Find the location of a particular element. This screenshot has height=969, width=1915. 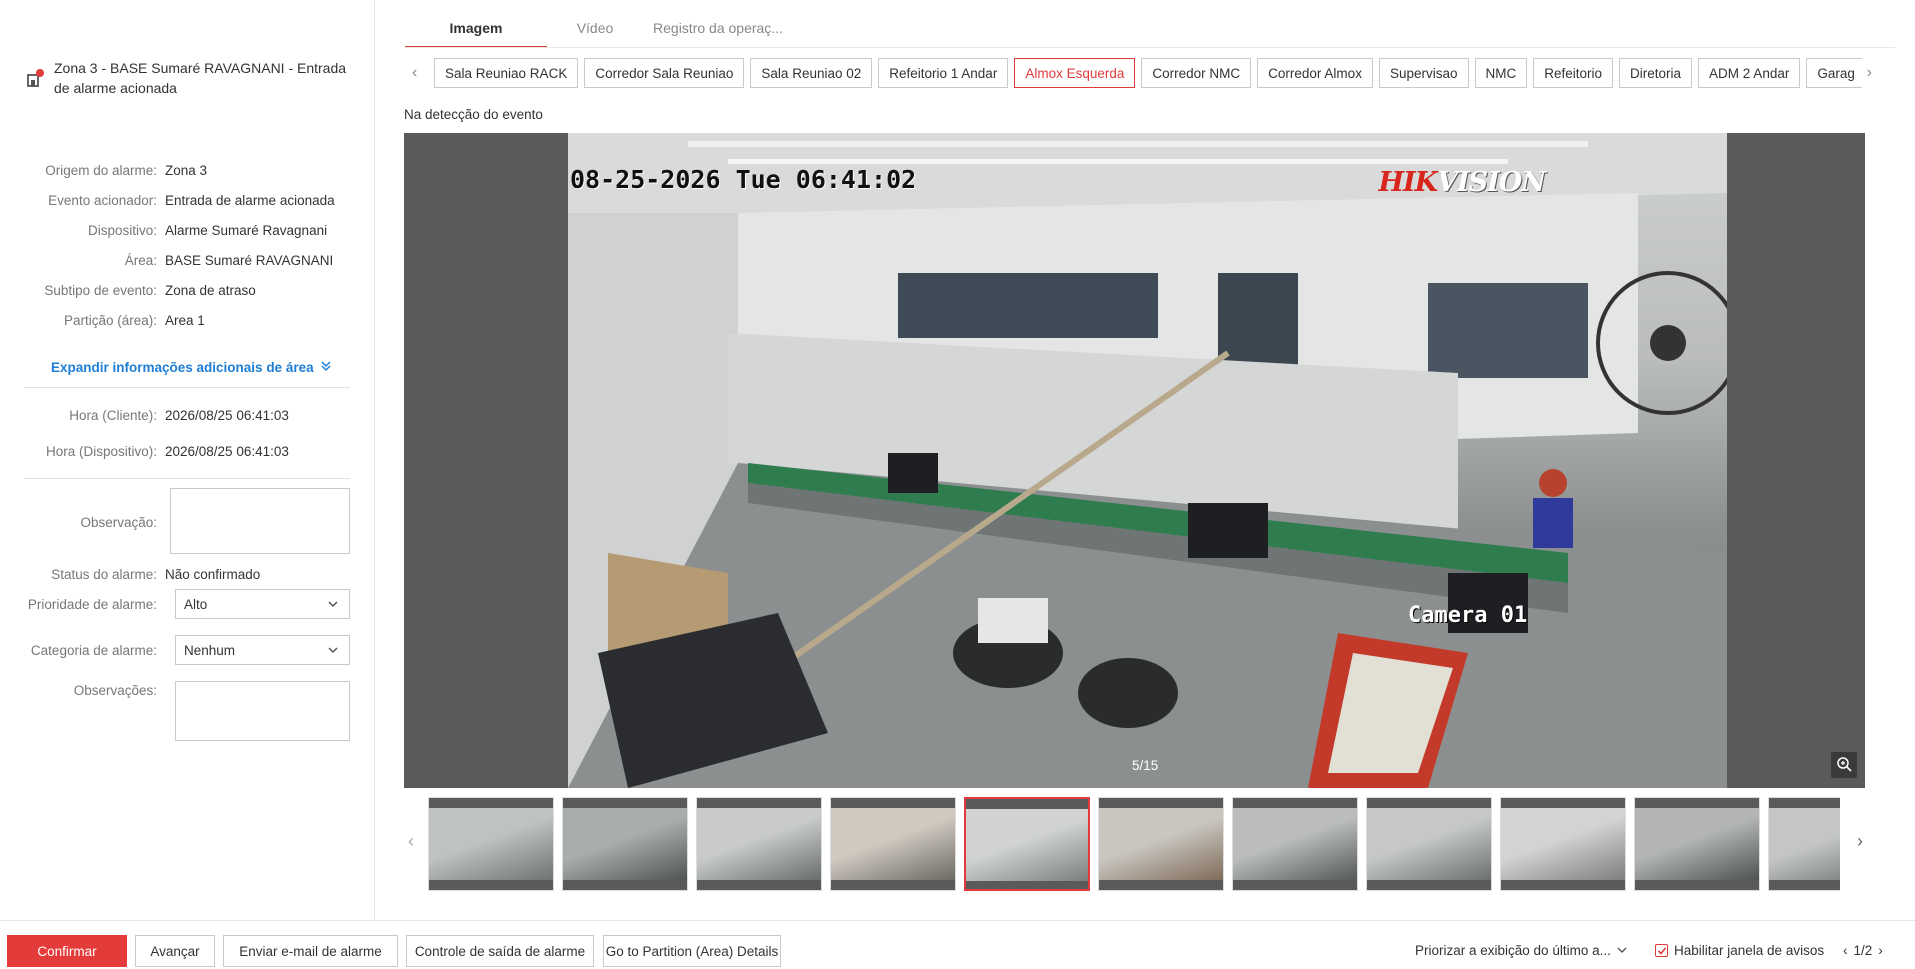

osd-camera-name: Camera 01 is located at coordinates (1468, 615).